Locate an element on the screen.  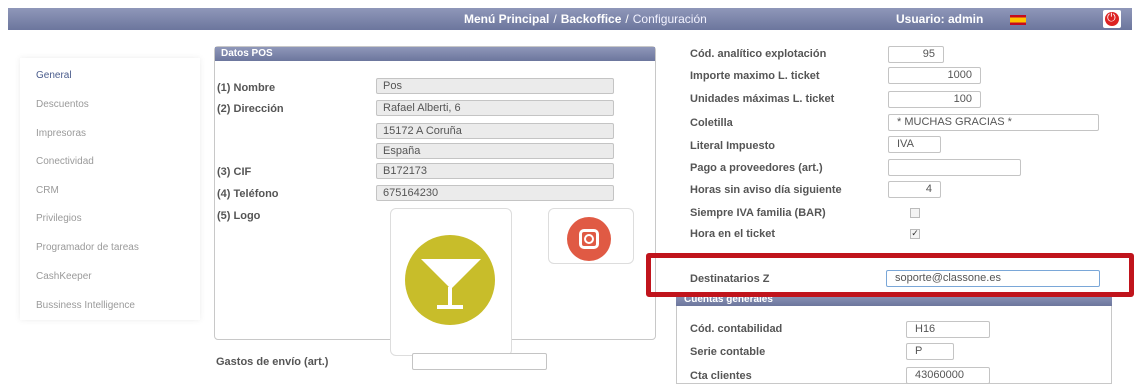
cta-clientes-label: Cta clientes is located at coordinates (721, 376).